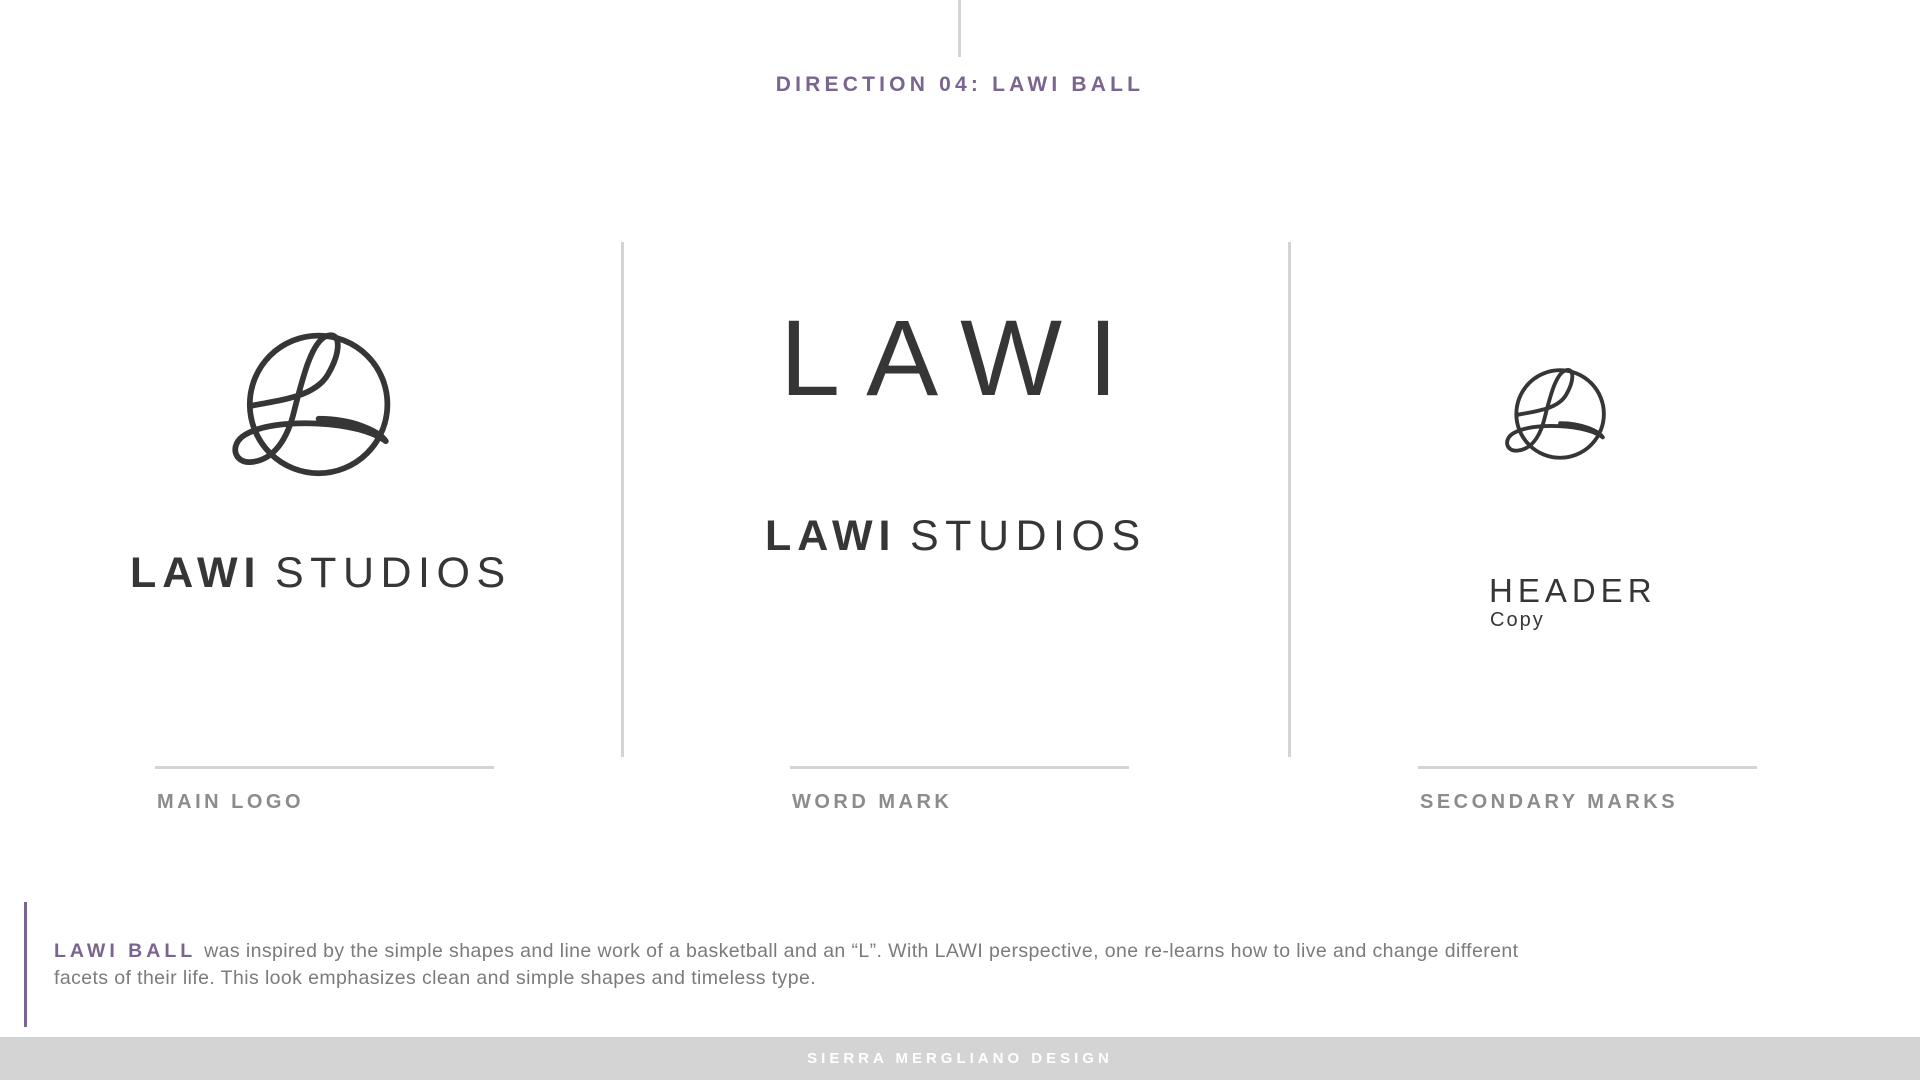  I want to click on wordmark-studios-text: STUDIOS, so click(1028, 536).